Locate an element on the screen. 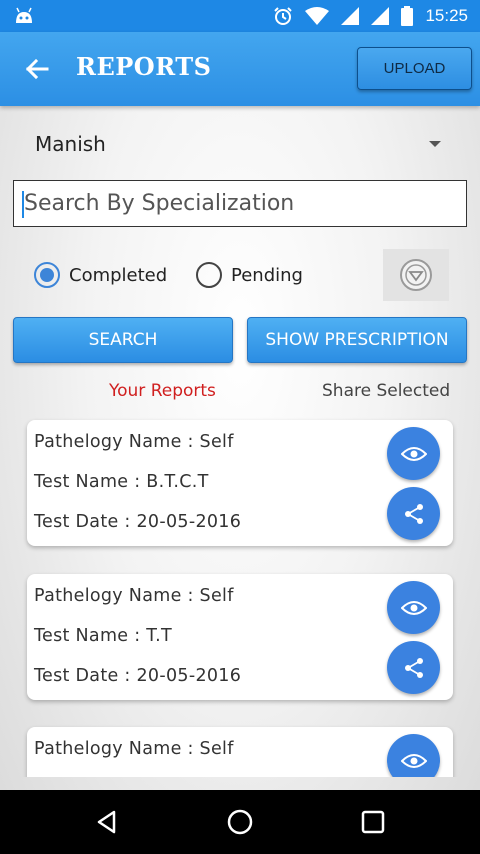 The height and width of the screenshot is (854, 480). android-icon is located at coordinates (24, 15).